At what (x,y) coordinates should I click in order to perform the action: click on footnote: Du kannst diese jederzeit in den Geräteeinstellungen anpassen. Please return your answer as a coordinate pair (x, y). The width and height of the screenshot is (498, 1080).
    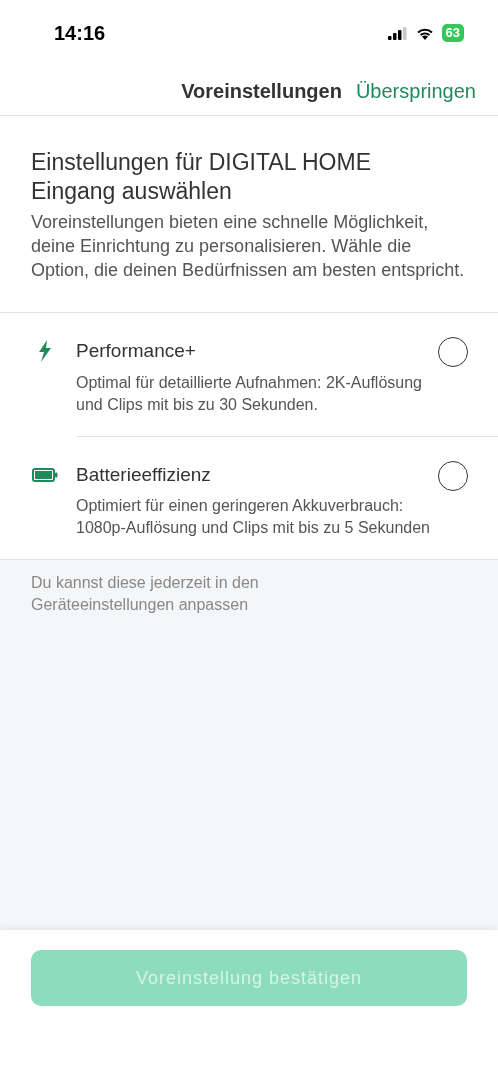
    Looking at the image, I should click on (145, 594).